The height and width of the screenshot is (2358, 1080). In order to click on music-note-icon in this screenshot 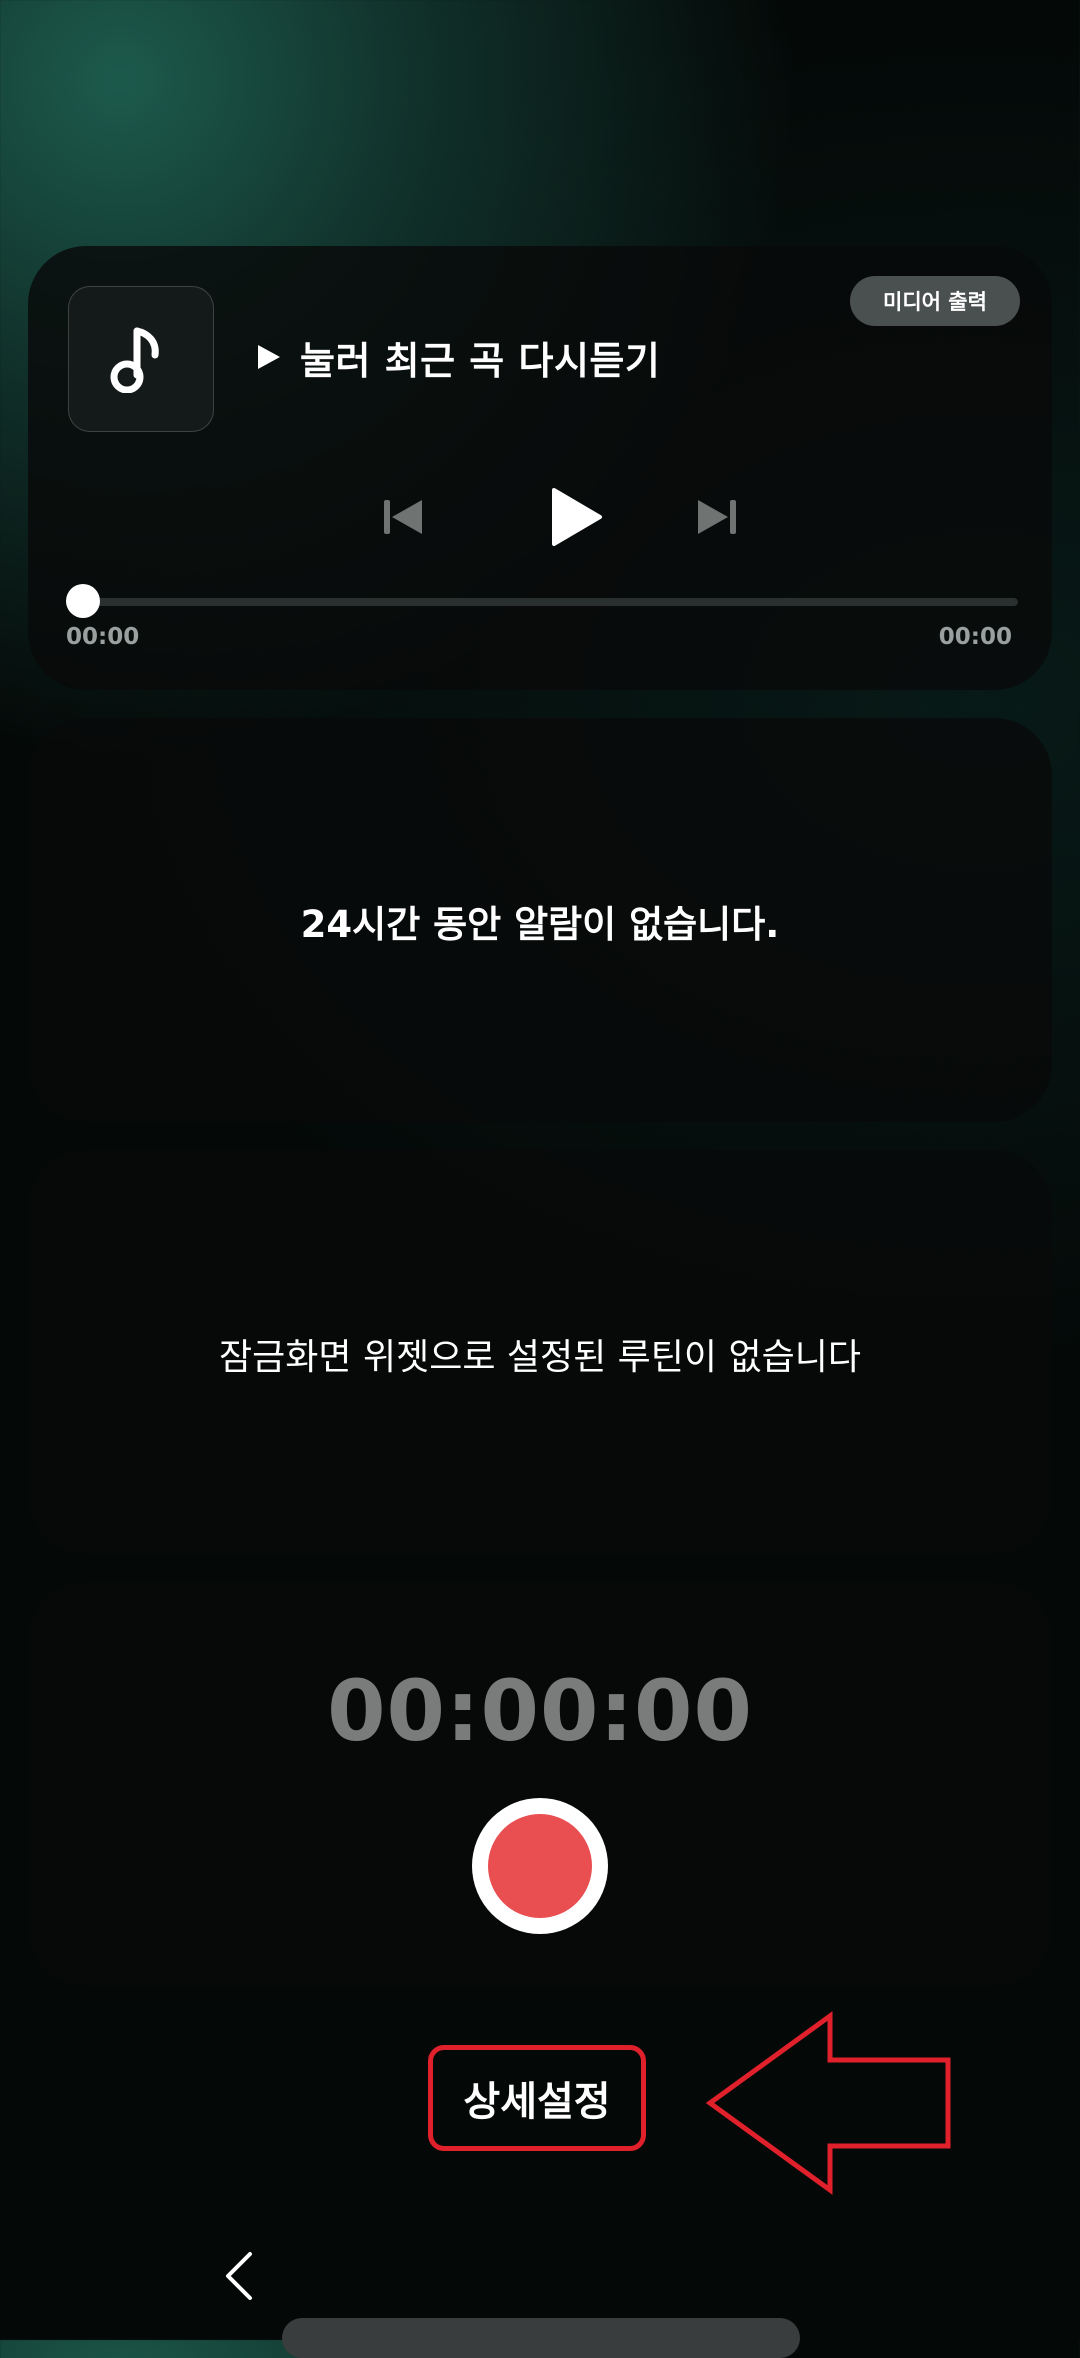, I will do `click(134, 360)`.